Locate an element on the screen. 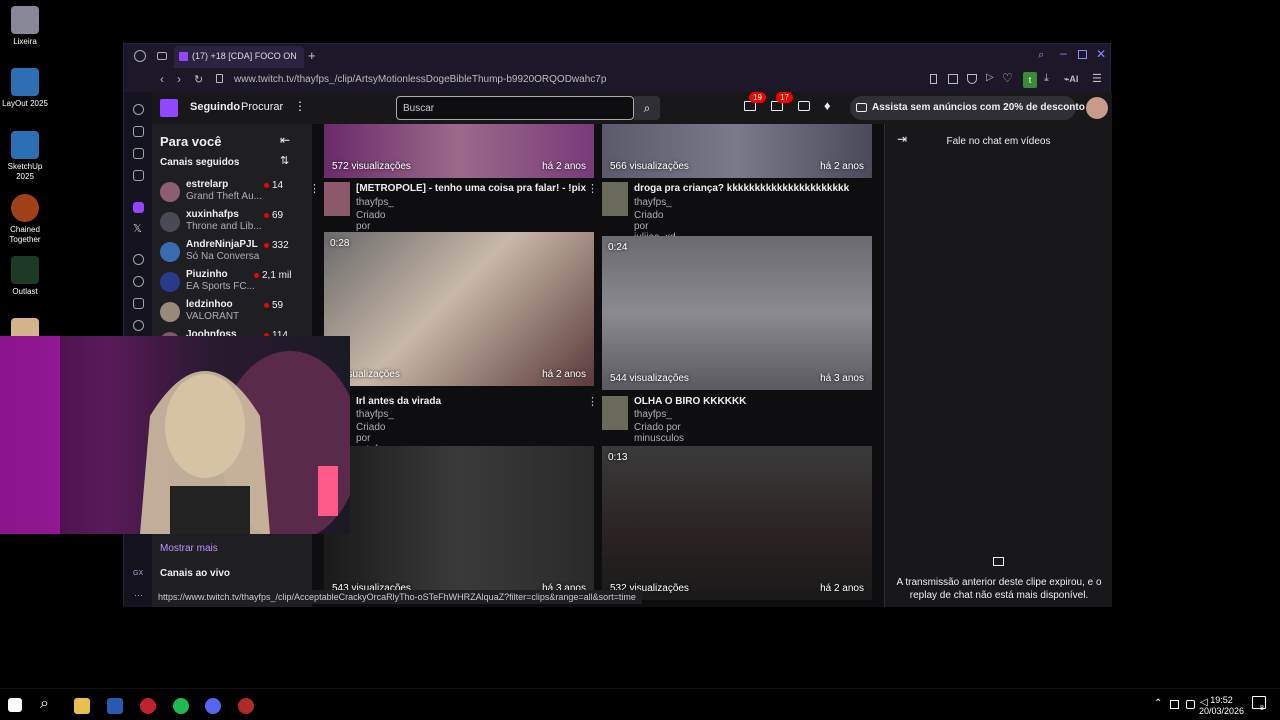 The width and height of the screenshot is (1280, 720). clip-thumbnail: 572 visualizações há 2 anos is located at coordinates (459, 151).